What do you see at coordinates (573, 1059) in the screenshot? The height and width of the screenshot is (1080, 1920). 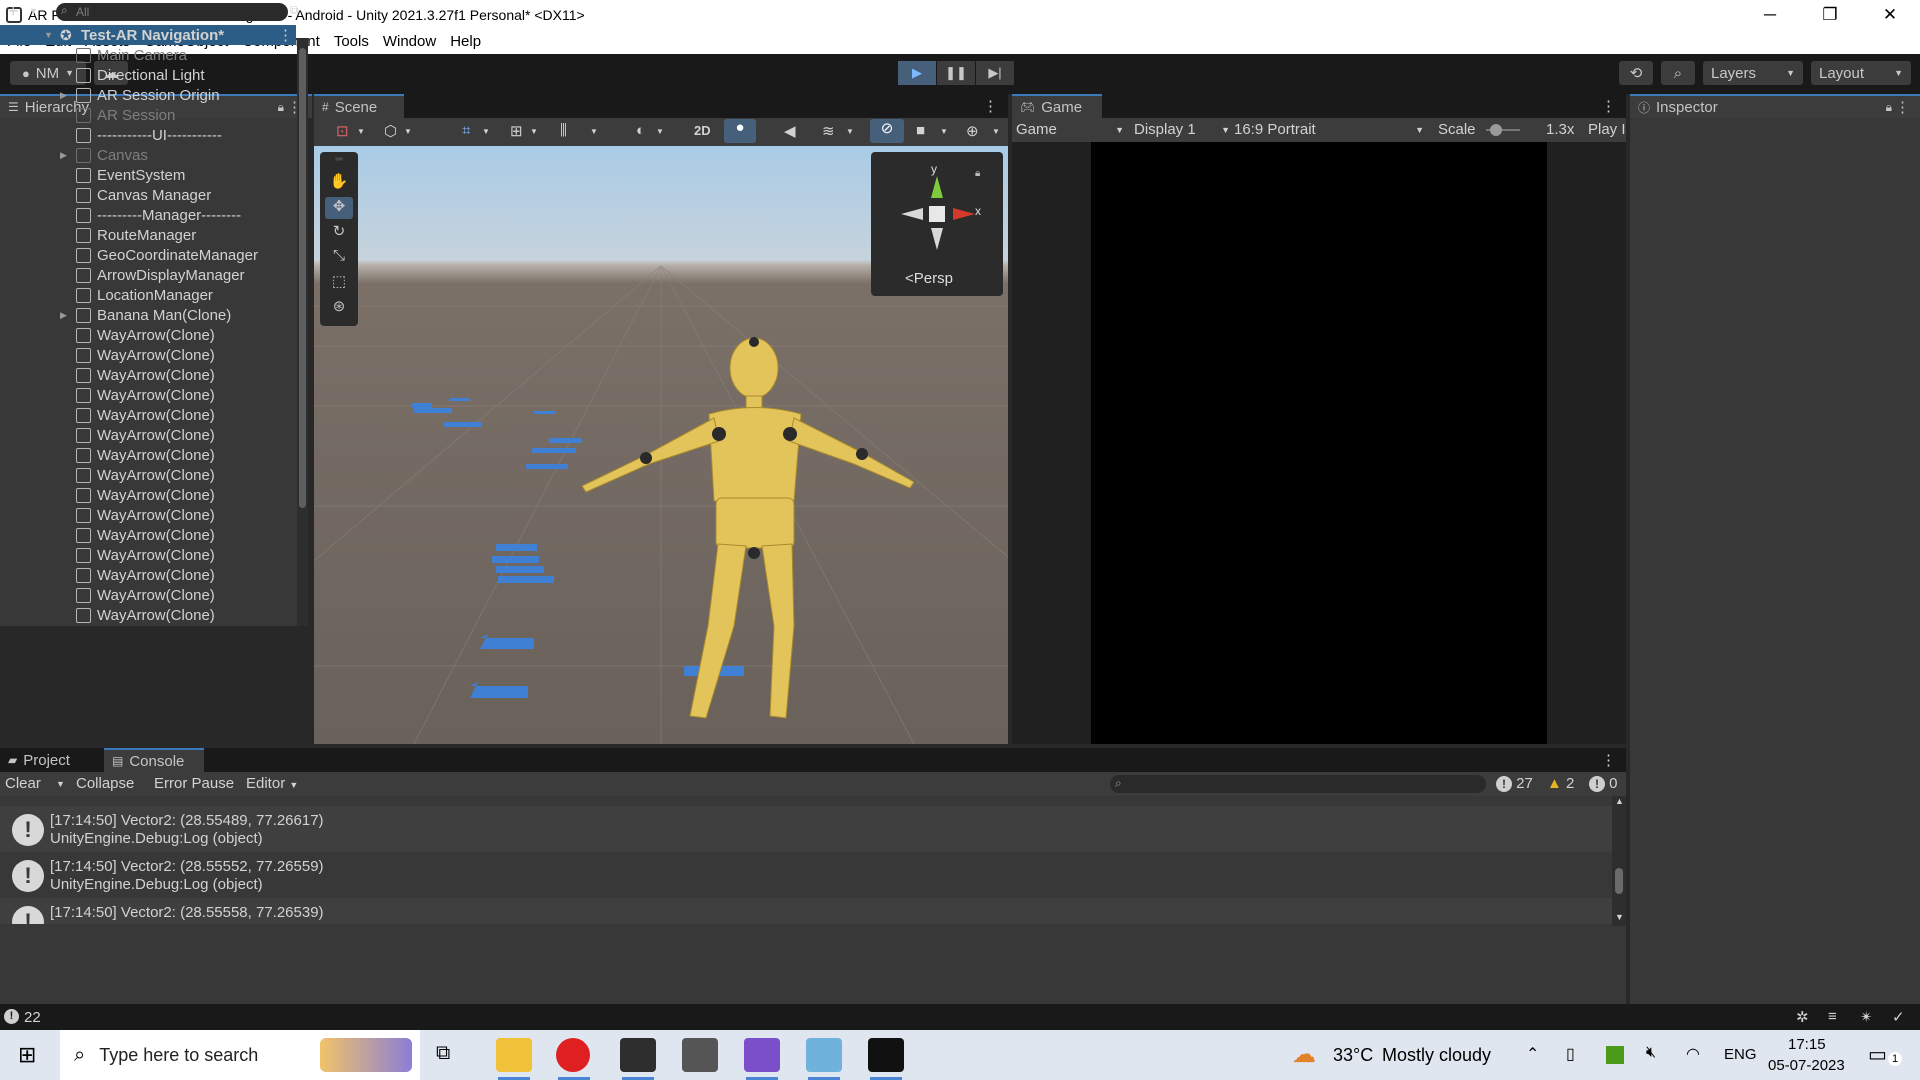 I see `opera-browser-icon` at bounding box center [573, 1059].